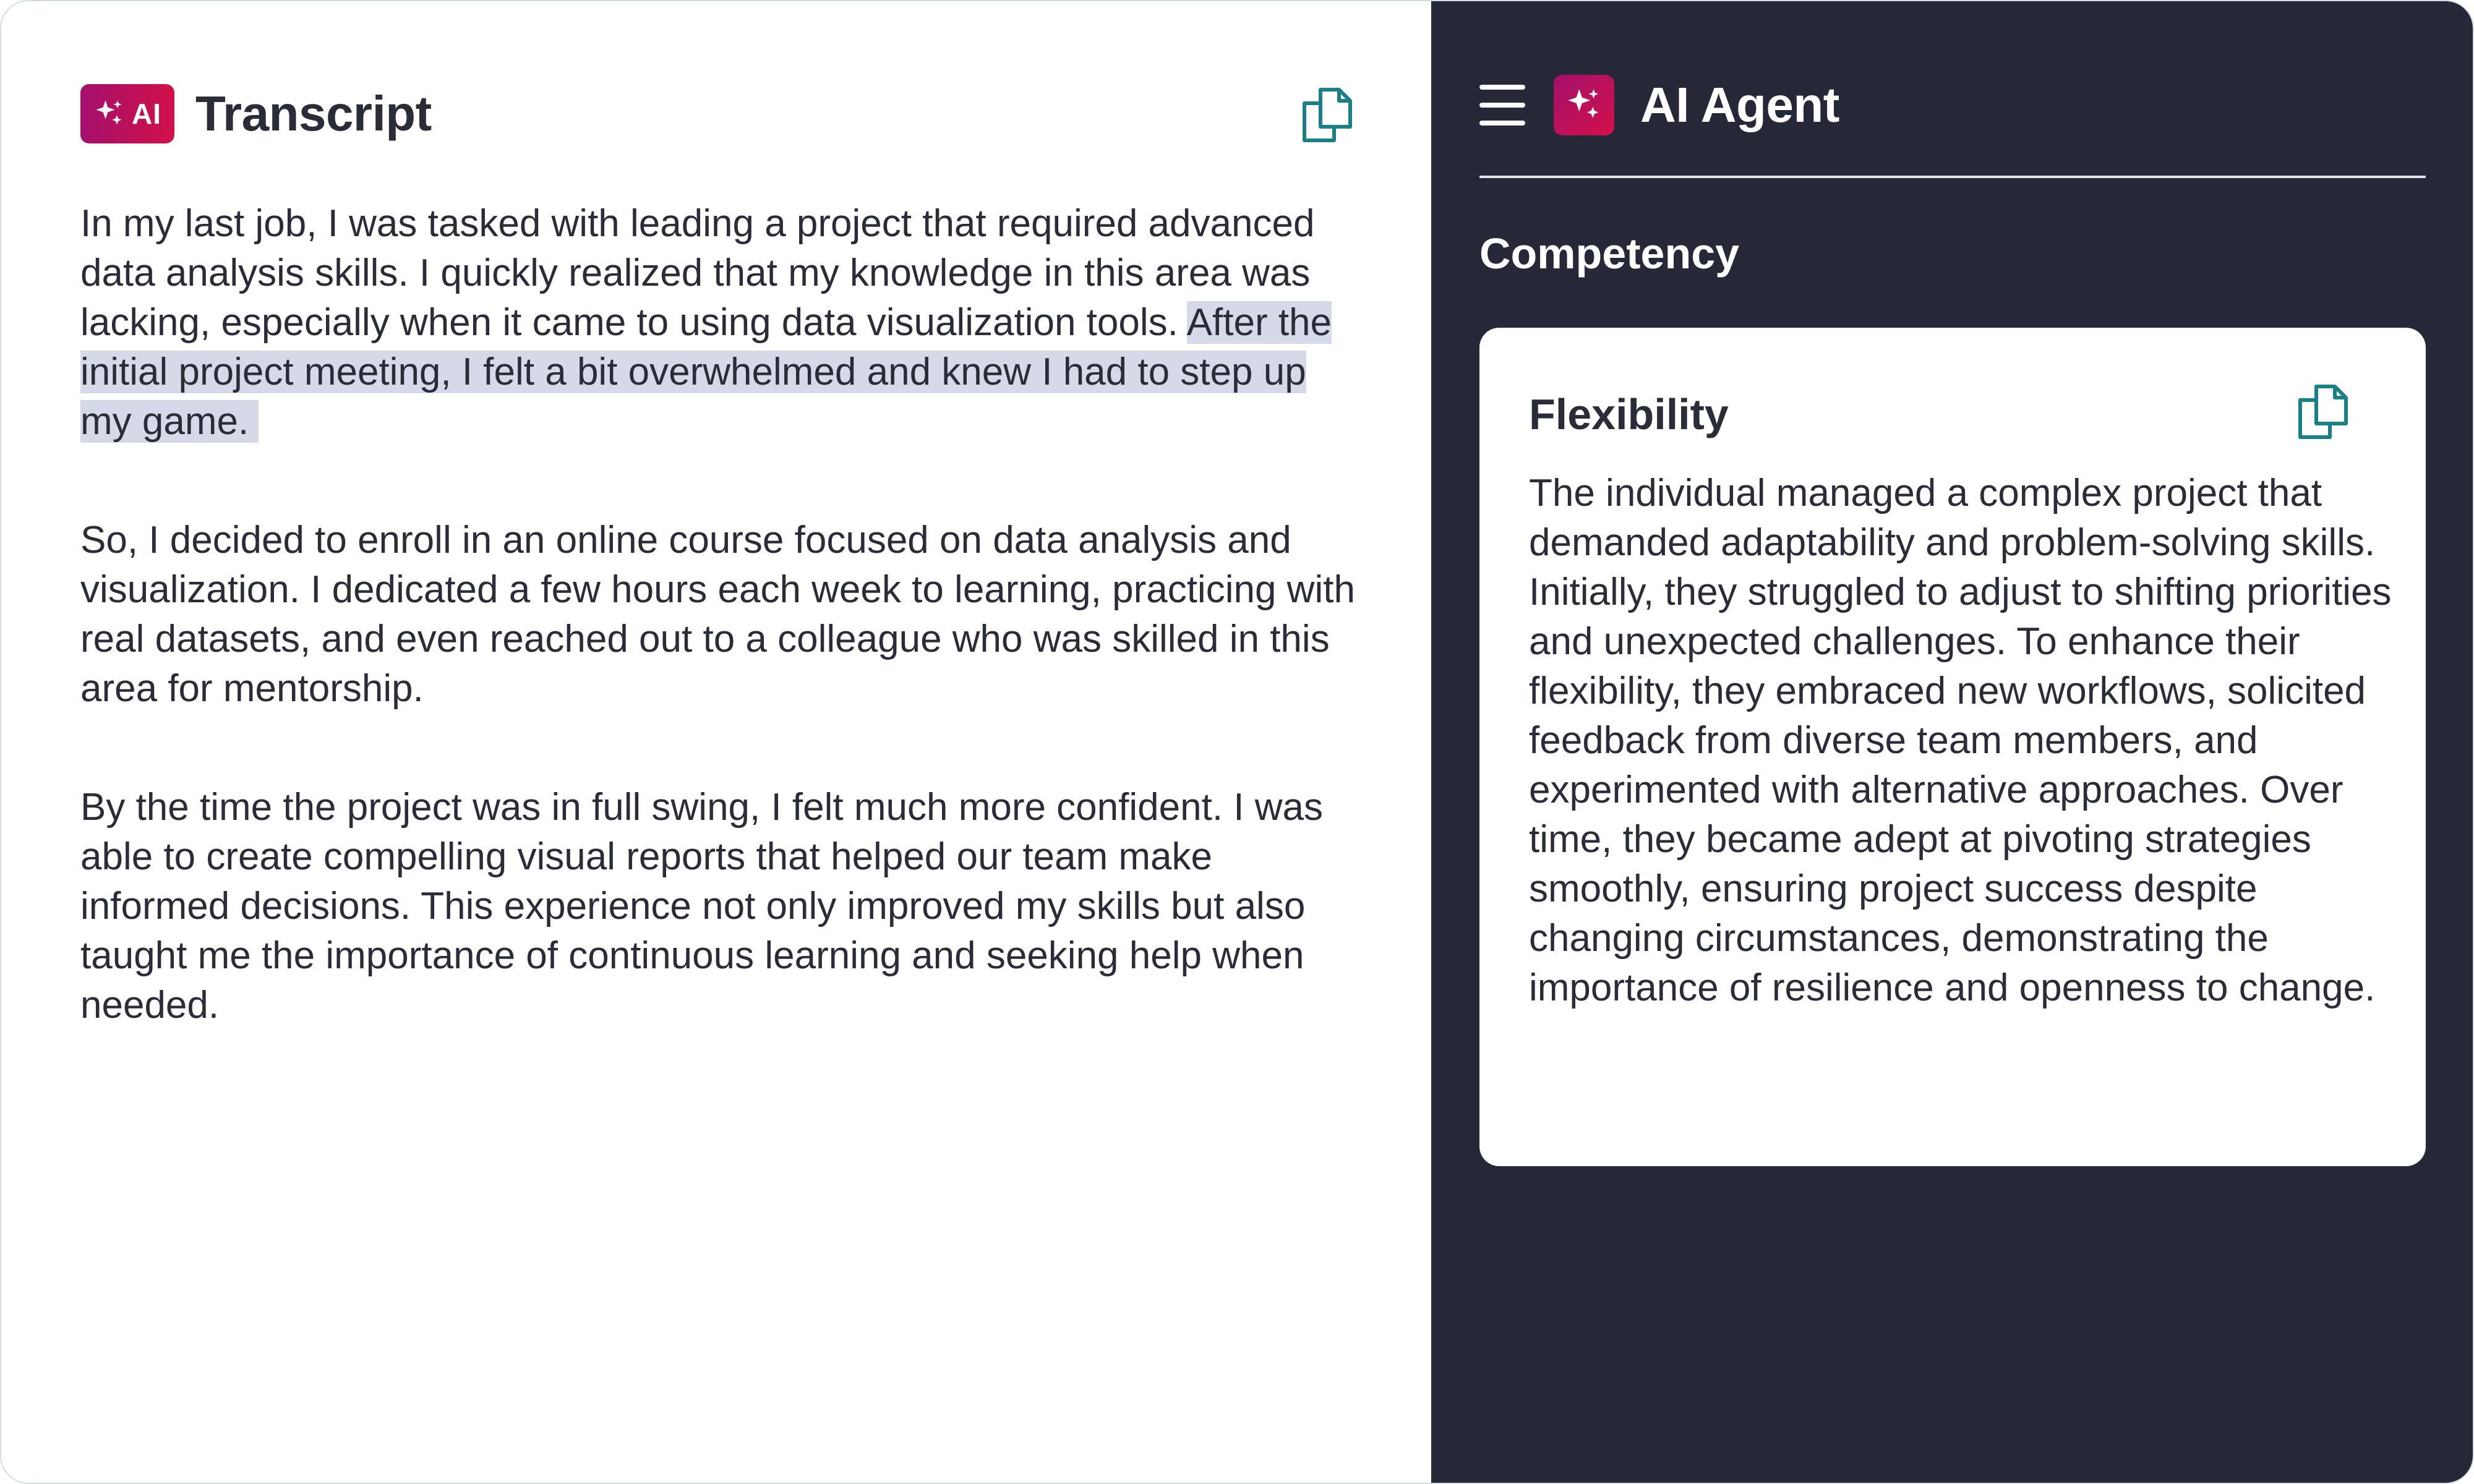 This screenshot has width=2474, height=1484. What do you see at coordinates (1629, 414) in the screenshot?
I see `competency-title: Flexibility` at bounding box center [1629, 414].